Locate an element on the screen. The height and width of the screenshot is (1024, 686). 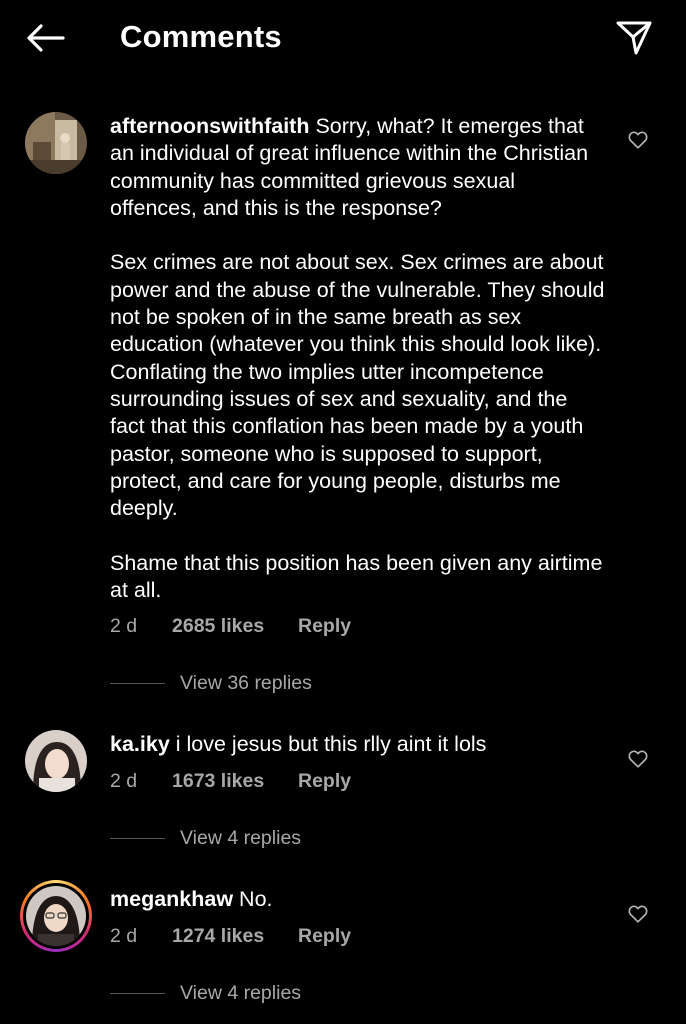
view-replies-label: View 36 replies is located at coordinates (246, 682).